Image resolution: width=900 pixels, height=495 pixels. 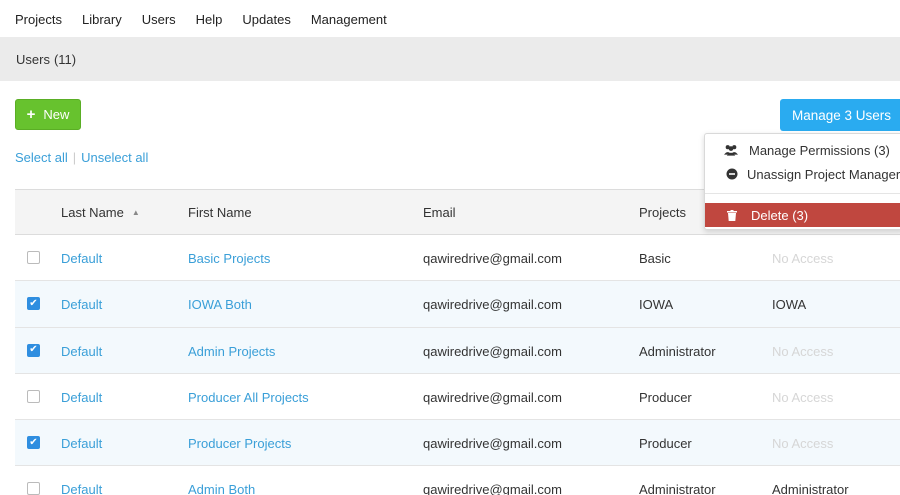 I want to click on selection-links: Select all | Unselect all, so click(x=81, y=157).